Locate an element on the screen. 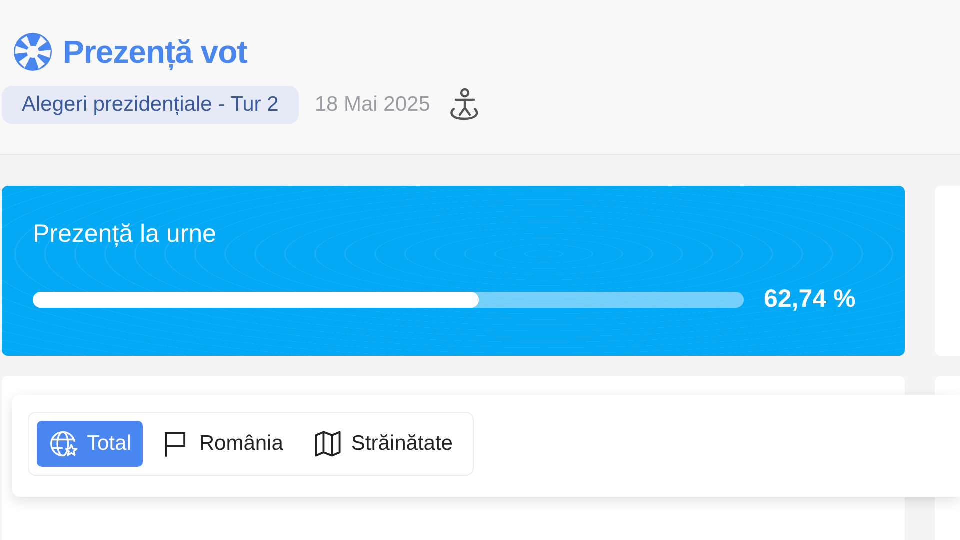 This screenshot has height=540, width=960. election-tag: Alegeri prezidențiale - Tur 2 is located at coordinates (150, 105).